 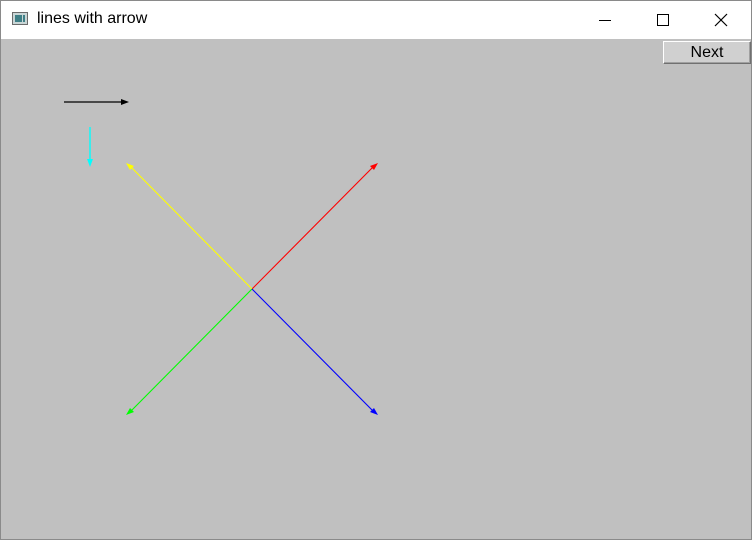 I want to click on arrow-blue-downright, so click(x=314, y=351).